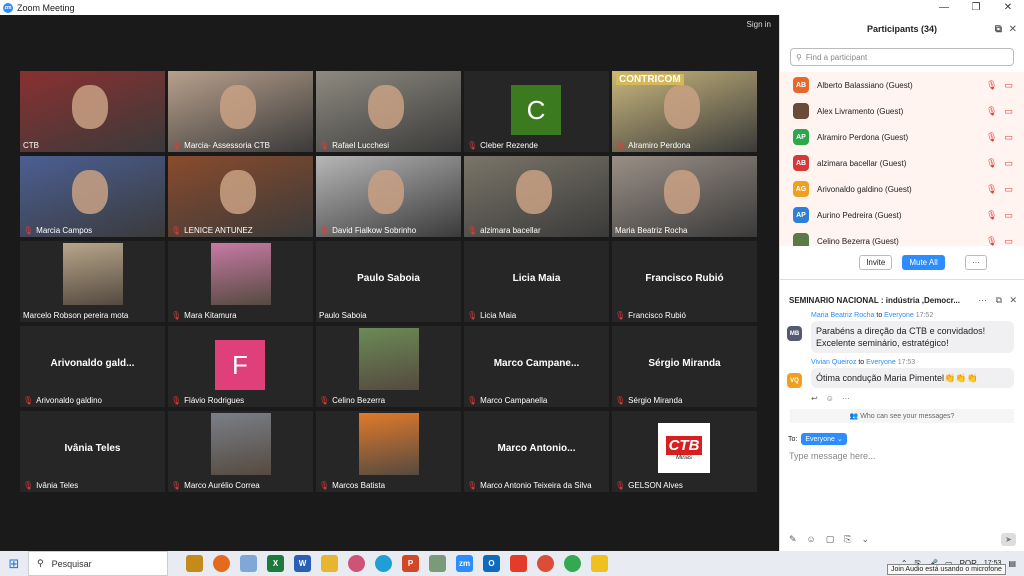 This screenshot has width=1024, height=576. Describe the element at coordinates (830, 398) in the screenshot. I see `add-reaction-icon: ☺` at that location.